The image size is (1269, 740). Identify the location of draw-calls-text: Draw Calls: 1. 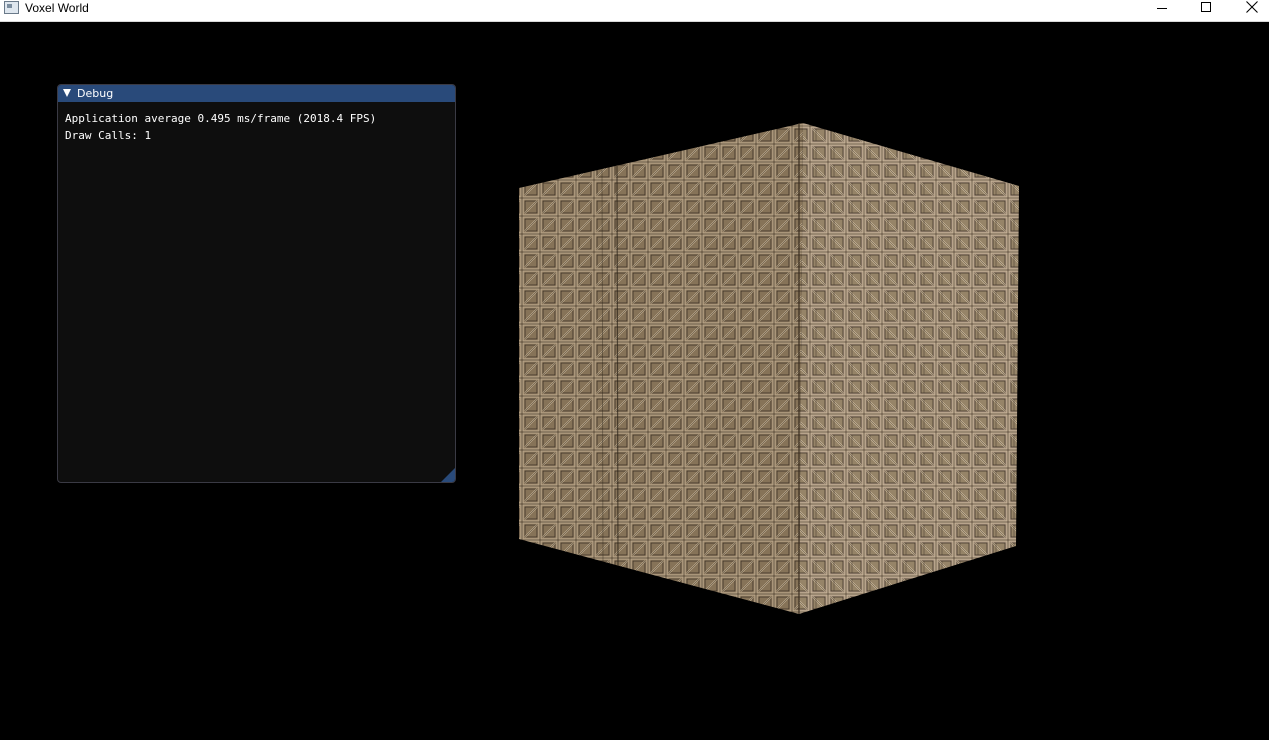
(108, 135).